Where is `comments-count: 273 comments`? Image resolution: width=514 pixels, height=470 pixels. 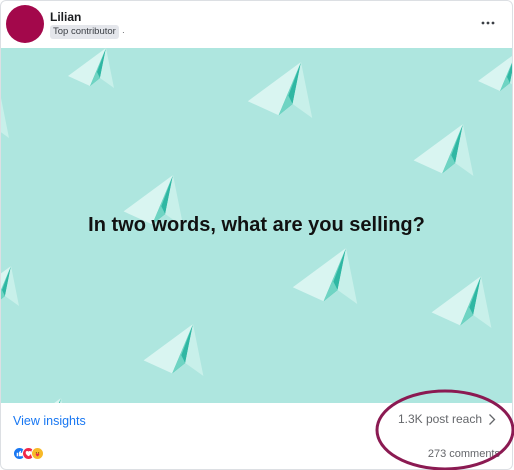
comments-count: 273 comments is located at coordinates (464, 454).